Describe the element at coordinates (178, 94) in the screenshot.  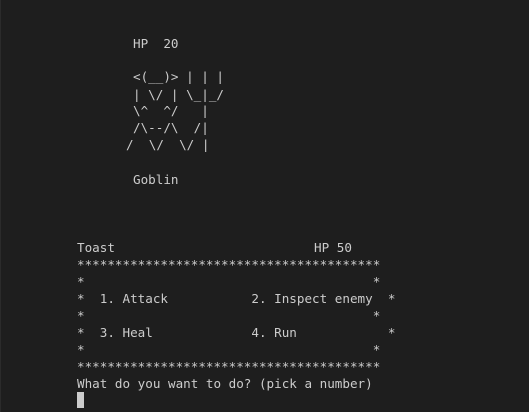
I see `enemy-art-line-2: | \/ | \_|_/` at that location.